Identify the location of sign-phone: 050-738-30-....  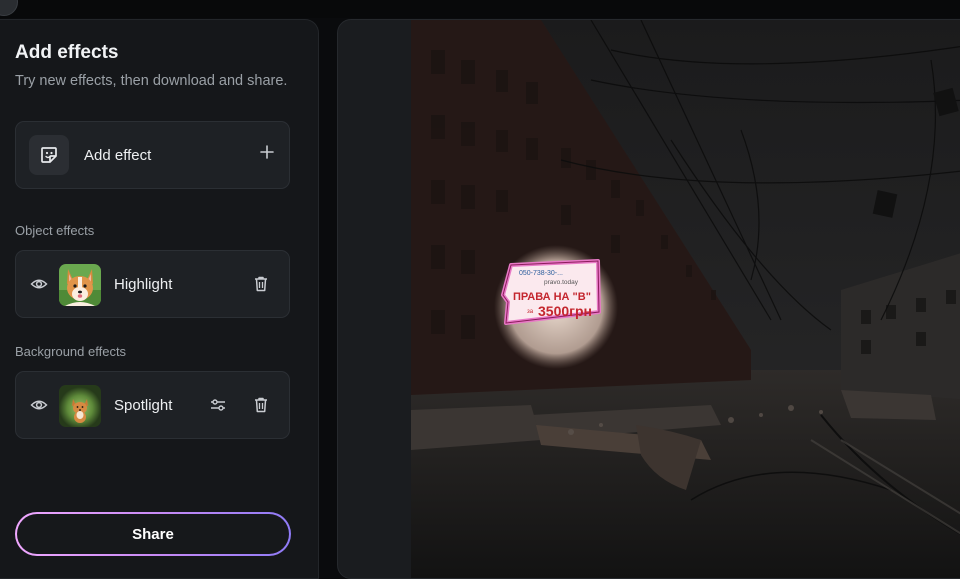
(541, 273).